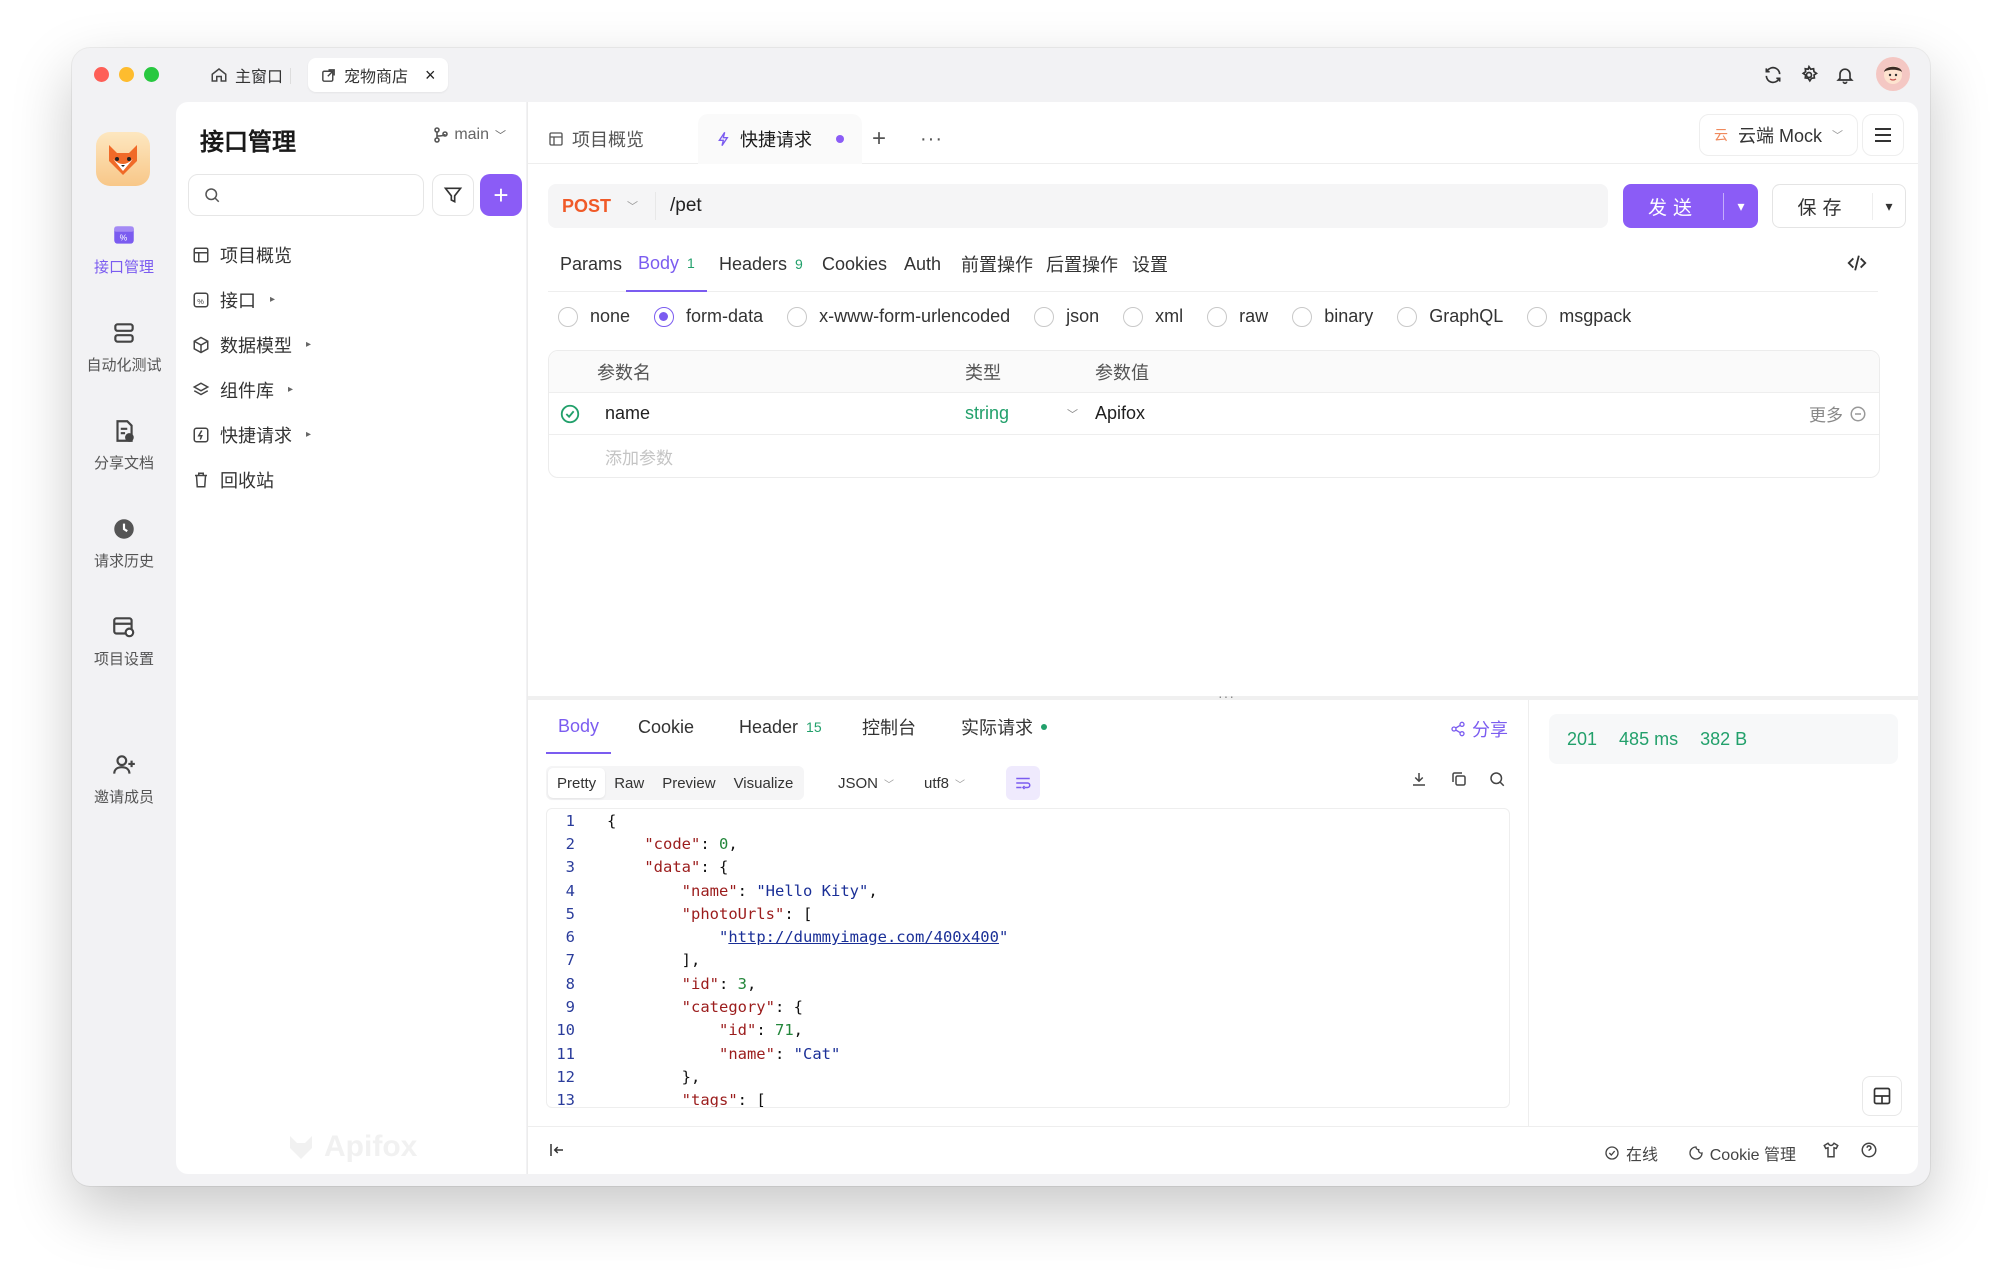 The height and width of the screenshot is (1280, 2000). I want to click on body-type-xml: xml, so click(1153, 316).